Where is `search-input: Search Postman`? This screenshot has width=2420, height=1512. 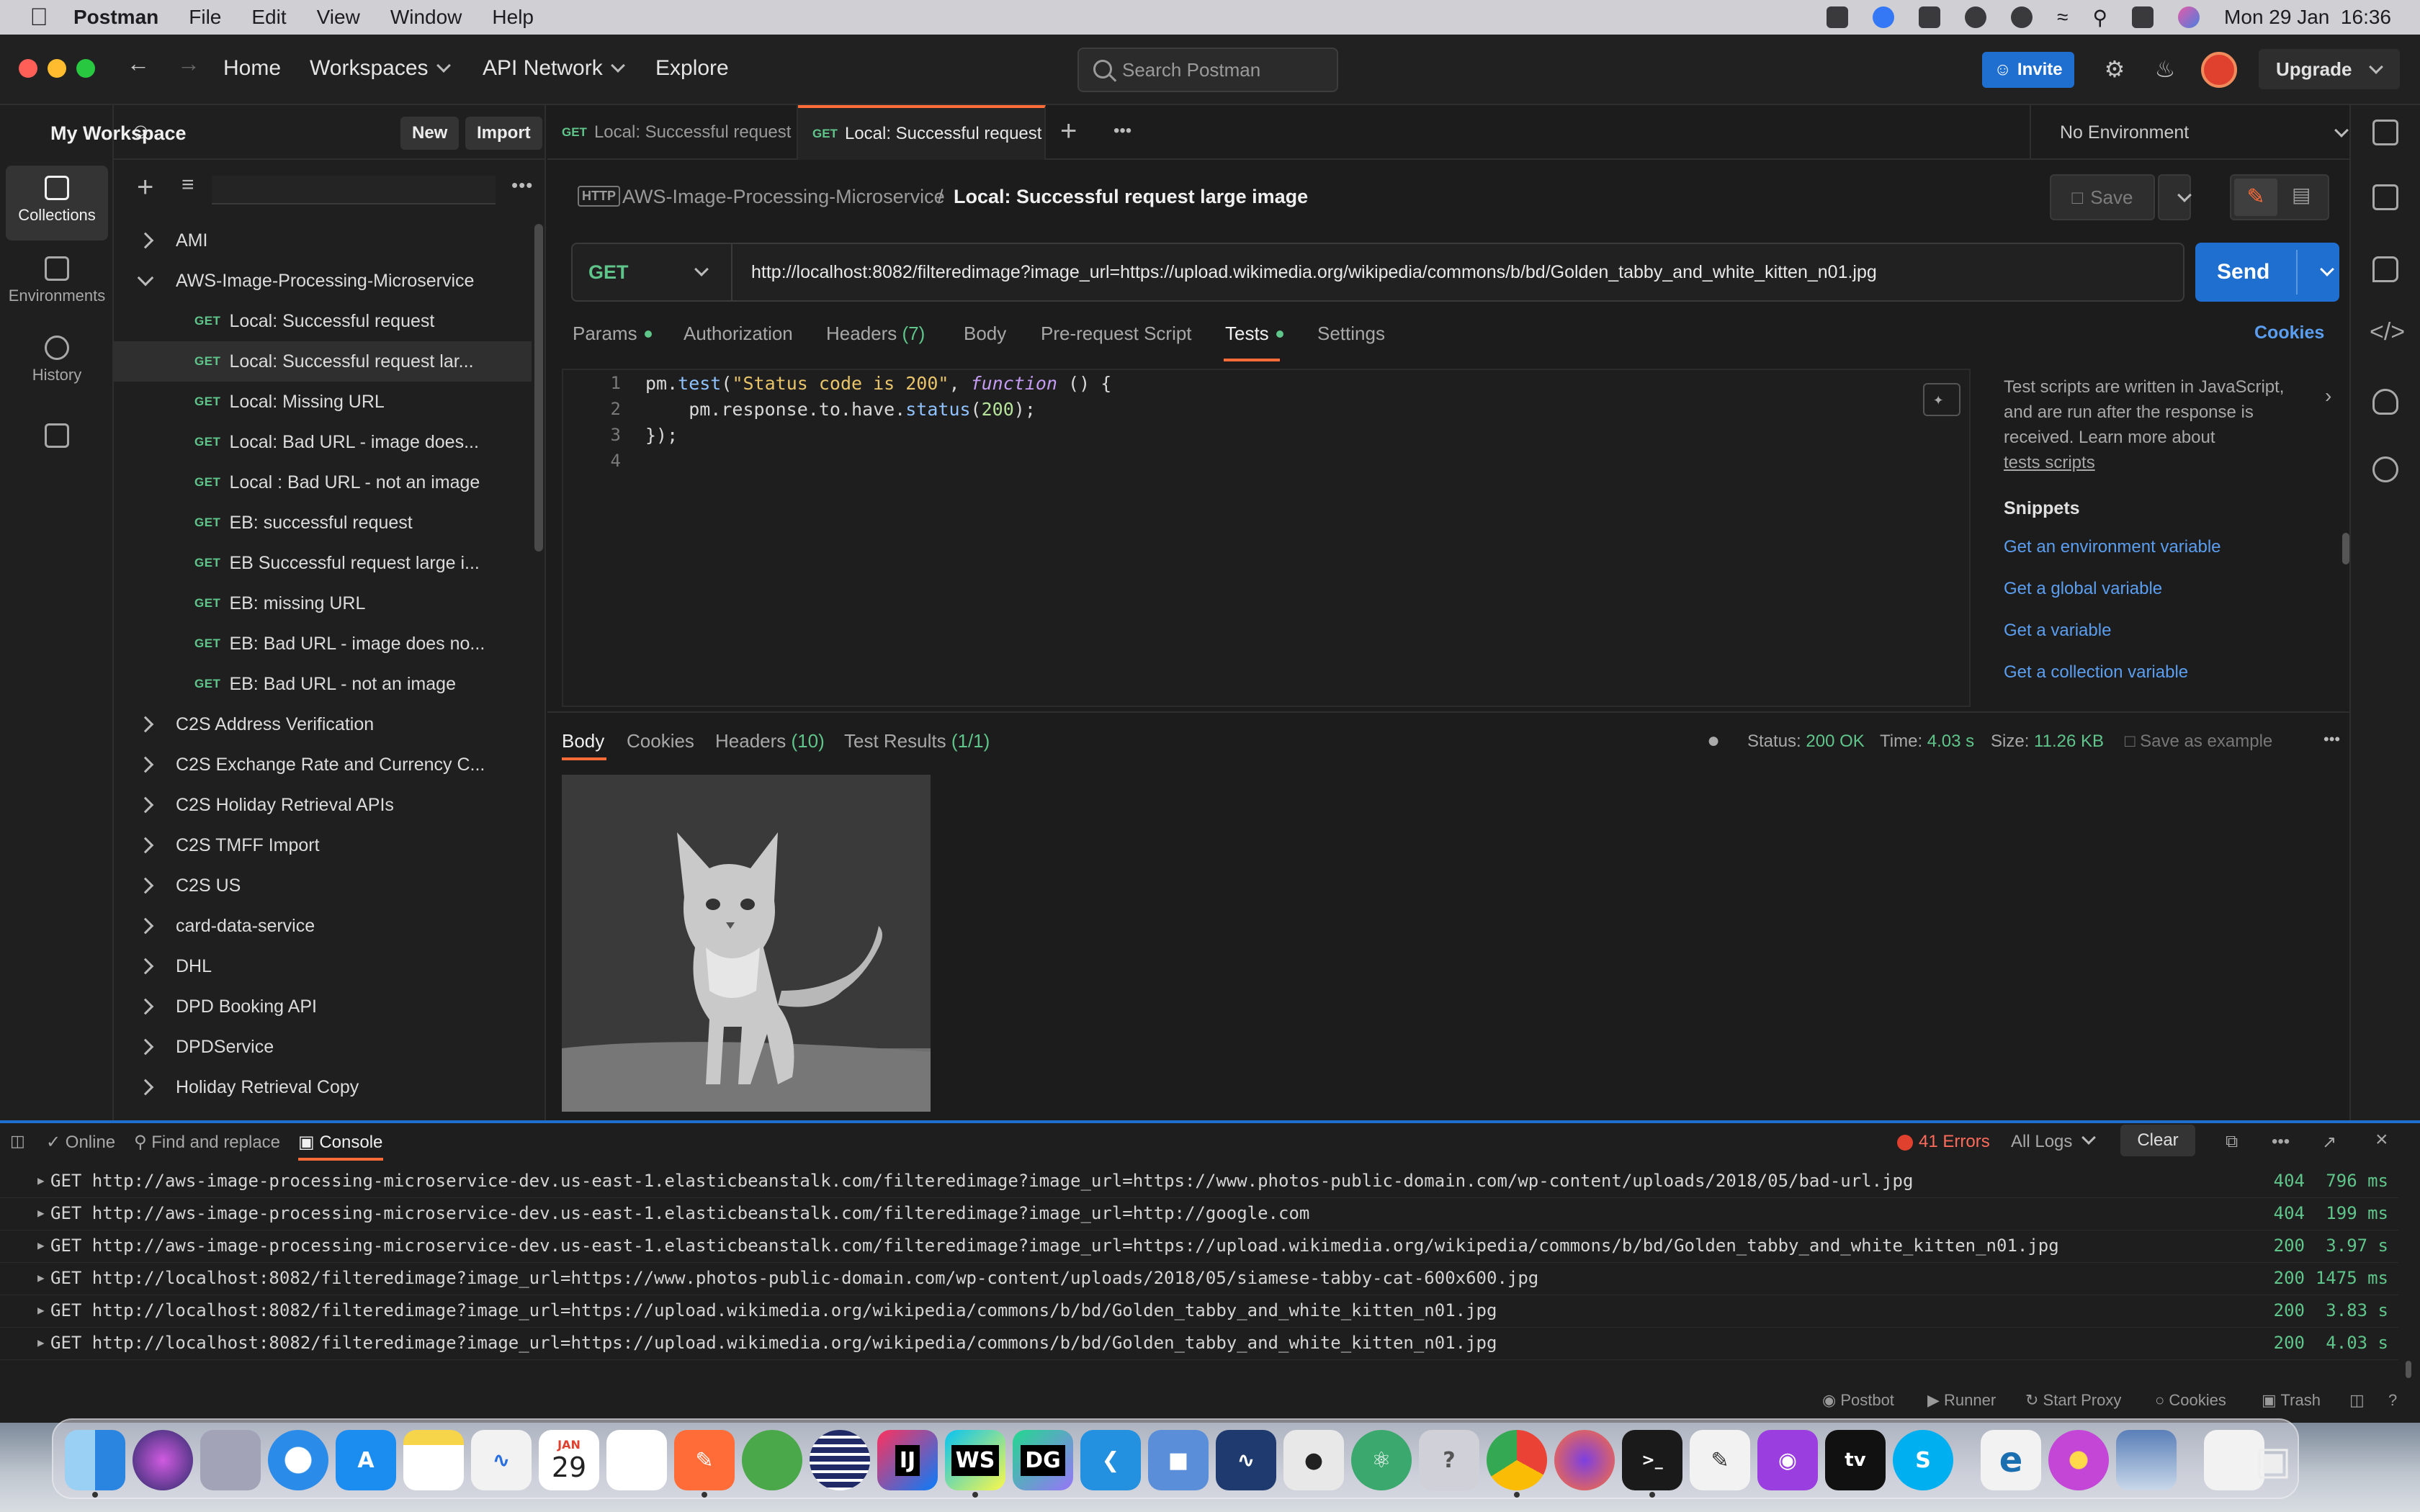
search-input: Search Postman is located at coordinates (1207, 70).